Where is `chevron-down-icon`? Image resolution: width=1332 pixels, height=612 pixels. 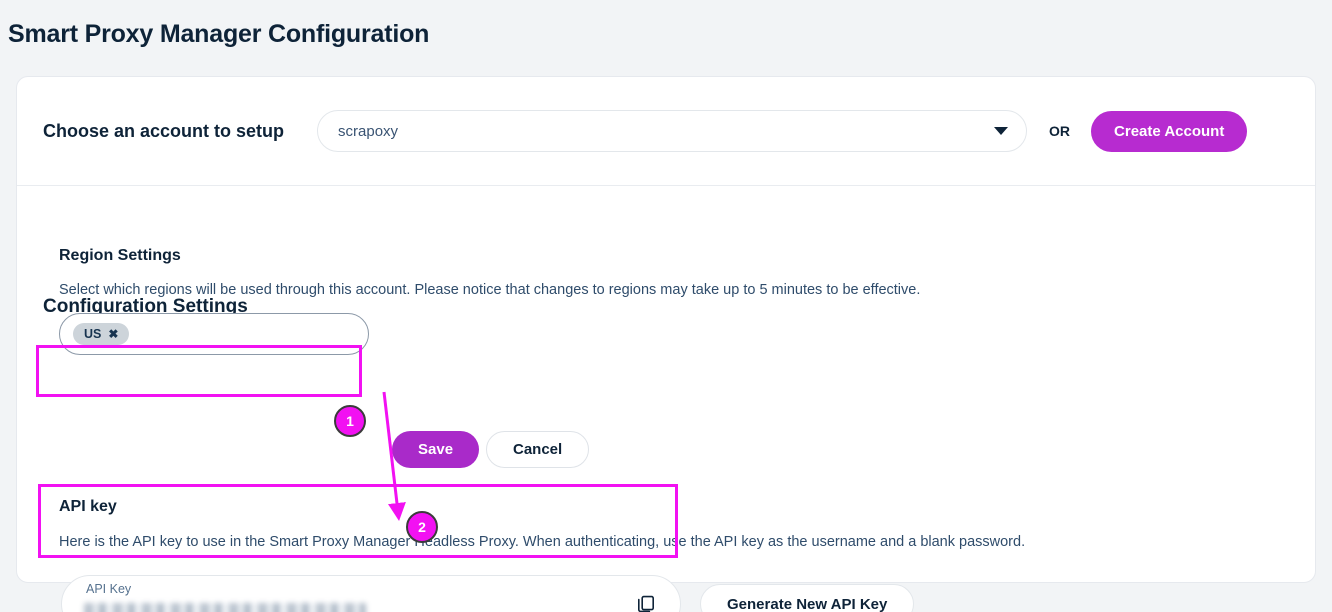 chevron-down-icon is located at coordinates (1001, 131).